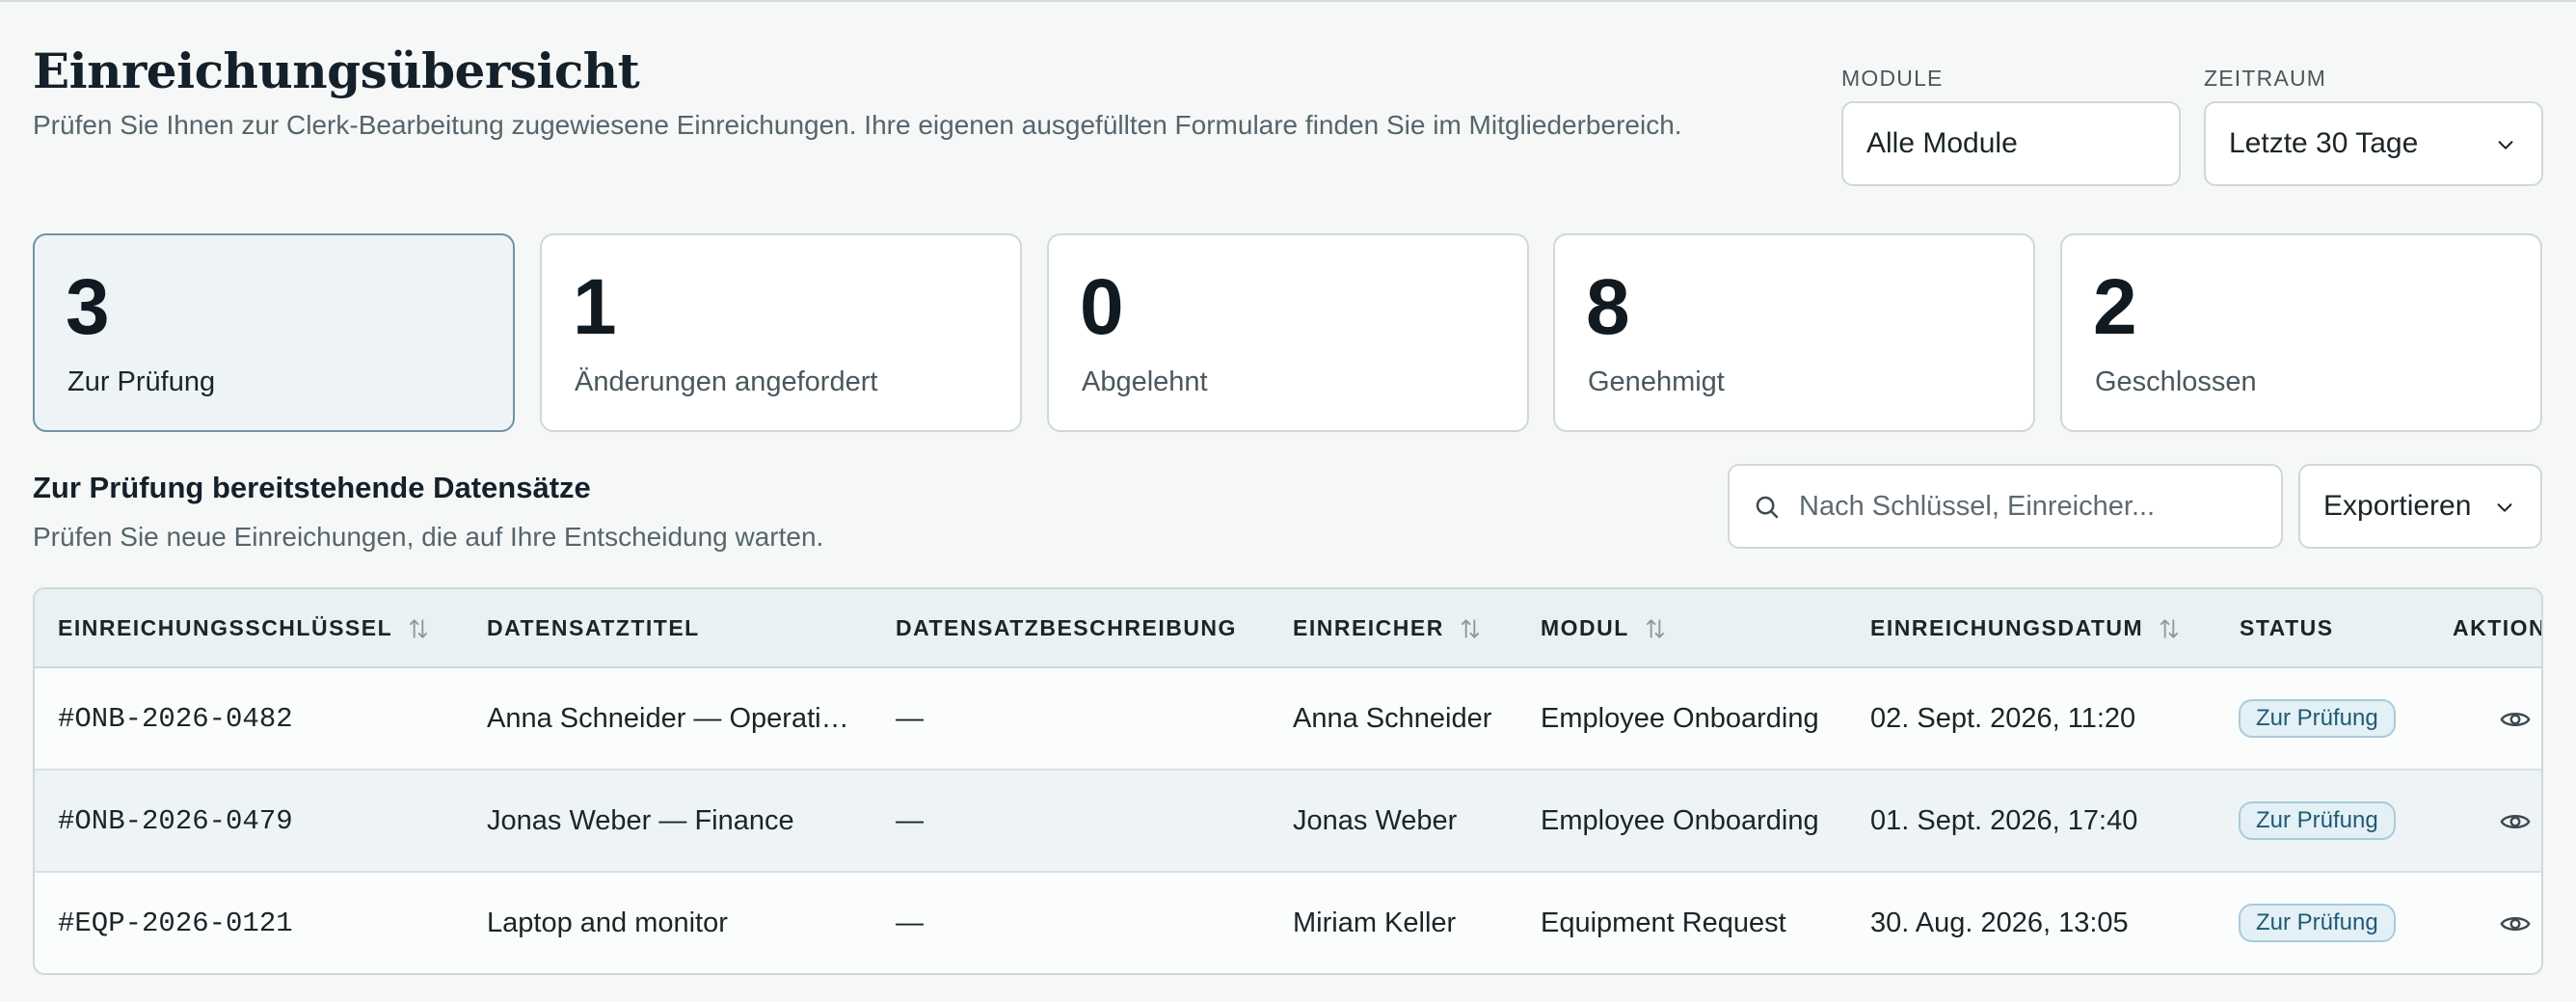 This screenshot has width=2576, height=1002. I want to click on cell-title: Laptop and monitor, so click(607, 922).